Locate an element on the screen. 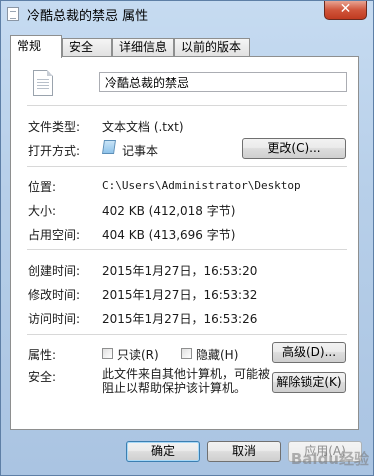  created-value: 2015年1月27日，16:53:20 is located at coordinates (180, 271).